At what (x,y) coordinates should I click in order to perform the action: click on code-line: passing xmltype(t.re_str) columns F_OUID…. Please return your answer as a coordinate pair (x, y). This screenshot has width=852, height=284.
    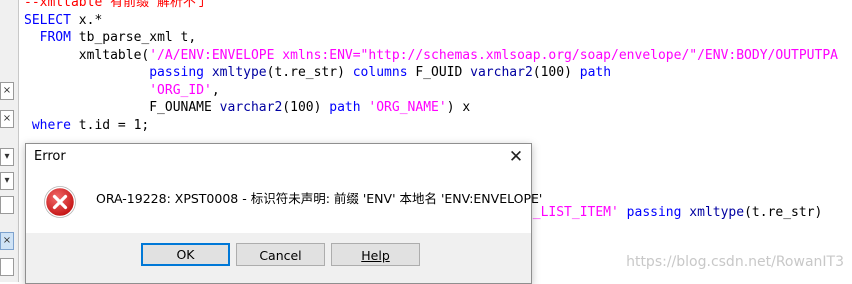
    Looking at the image, I should click on (438, 73).